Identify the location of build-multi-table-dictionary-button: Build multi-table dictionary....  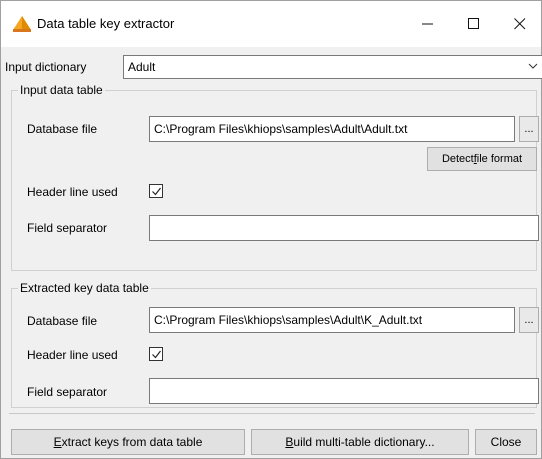
(360, 442).